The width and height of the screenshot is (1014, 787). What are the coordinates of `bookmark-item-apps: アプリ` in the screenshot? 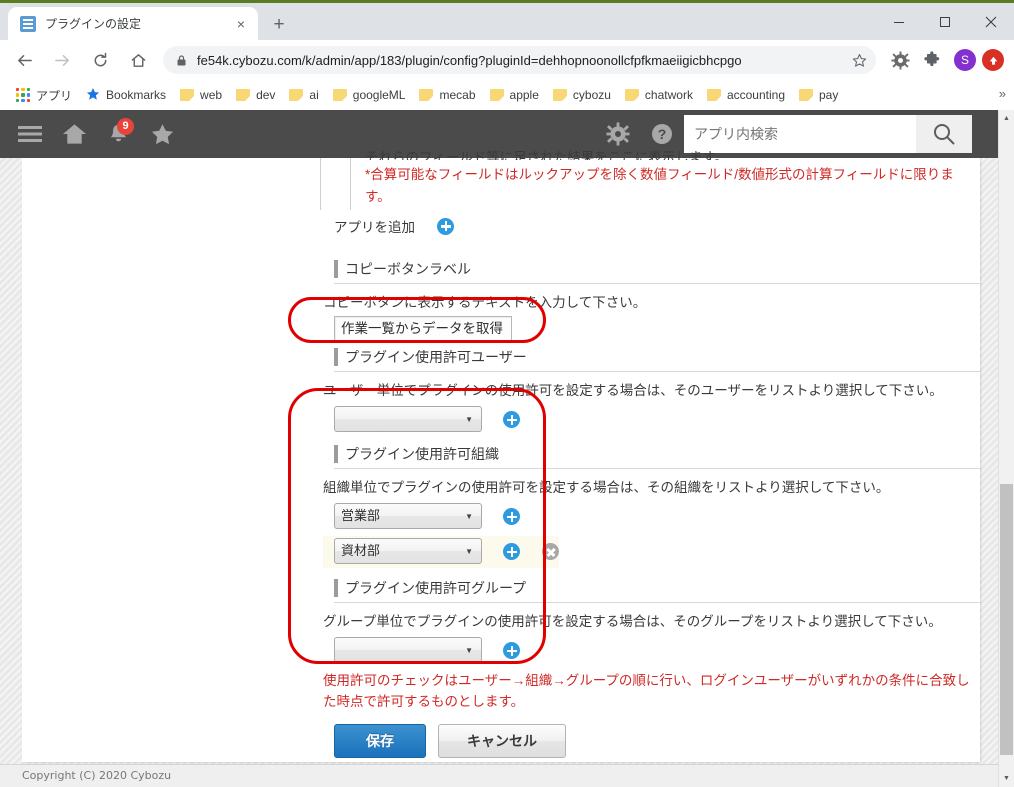 It's located at (44, 95).